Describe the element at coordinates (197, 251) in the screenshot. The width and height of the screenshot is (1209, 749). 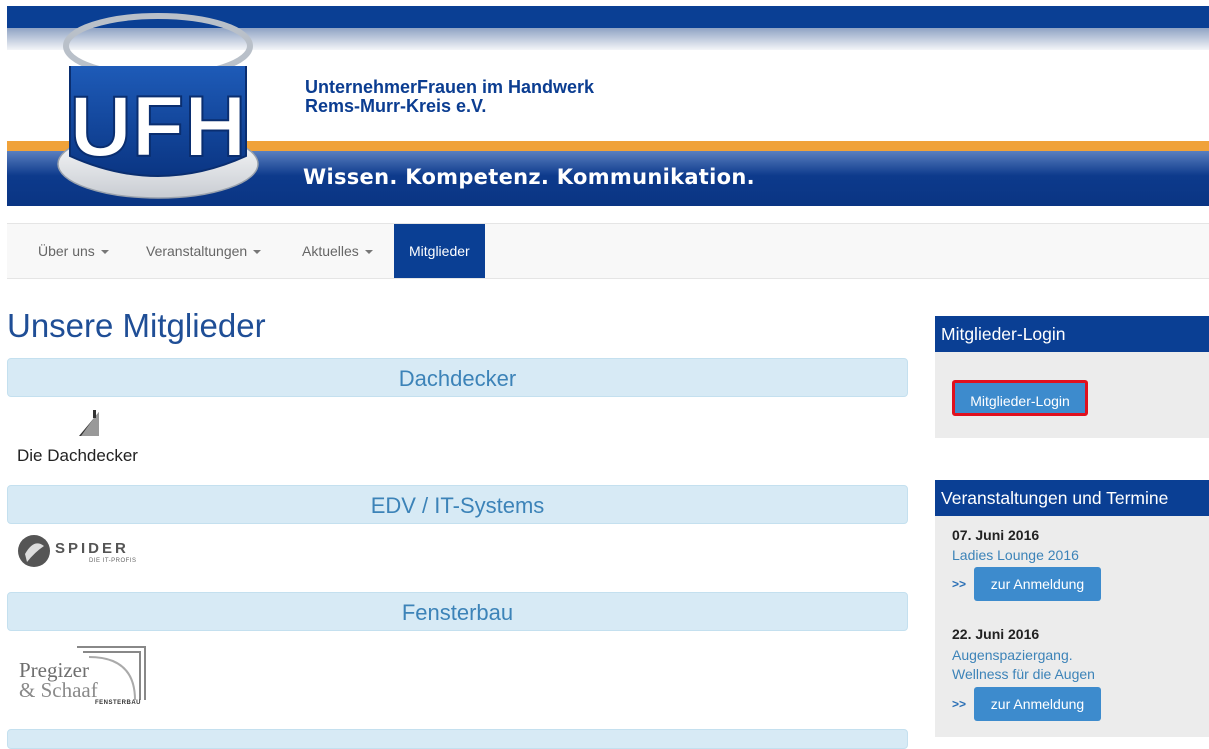
I see `nav-item-label: Veranstaltungen` at that location.